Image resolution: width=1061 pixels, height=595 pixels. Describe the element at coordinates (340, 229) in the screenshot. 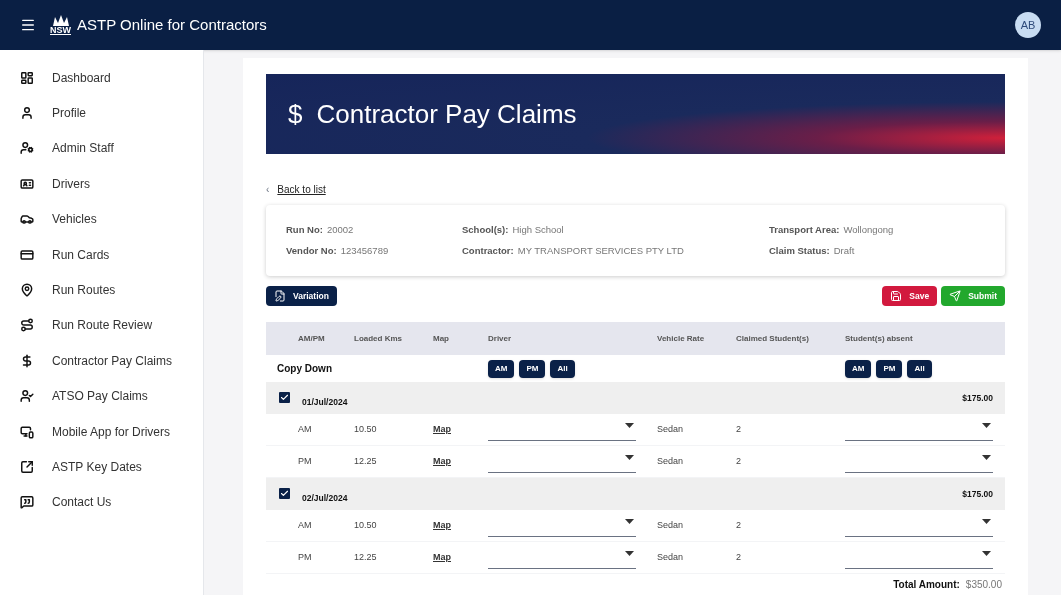

I see `info-value: 20002` at that location.